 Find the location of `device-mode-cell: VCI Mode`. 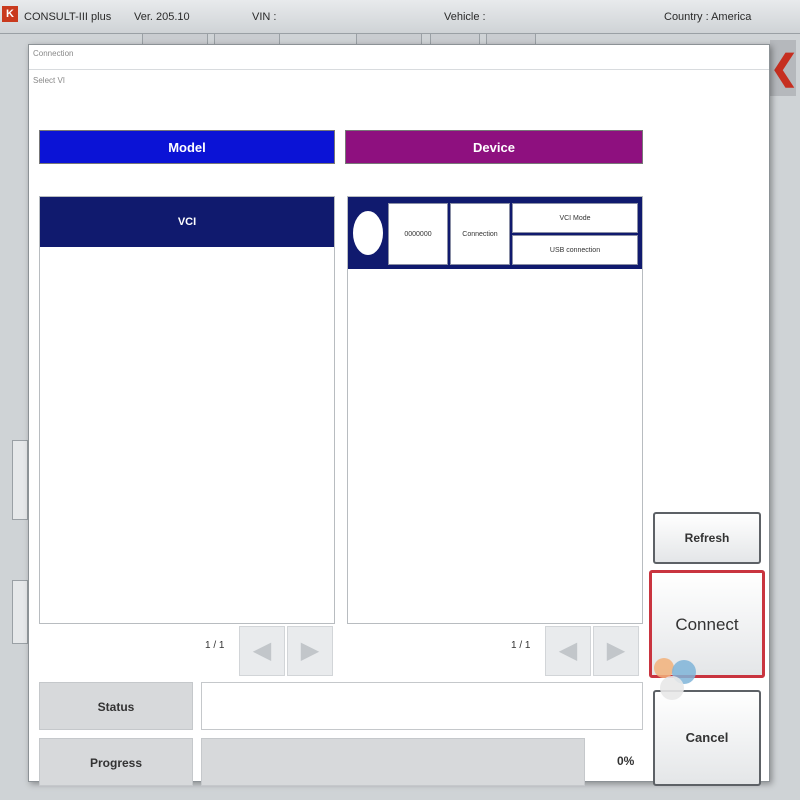

device-mode-cell: VCI Mode is located at coordinates (575, 218).